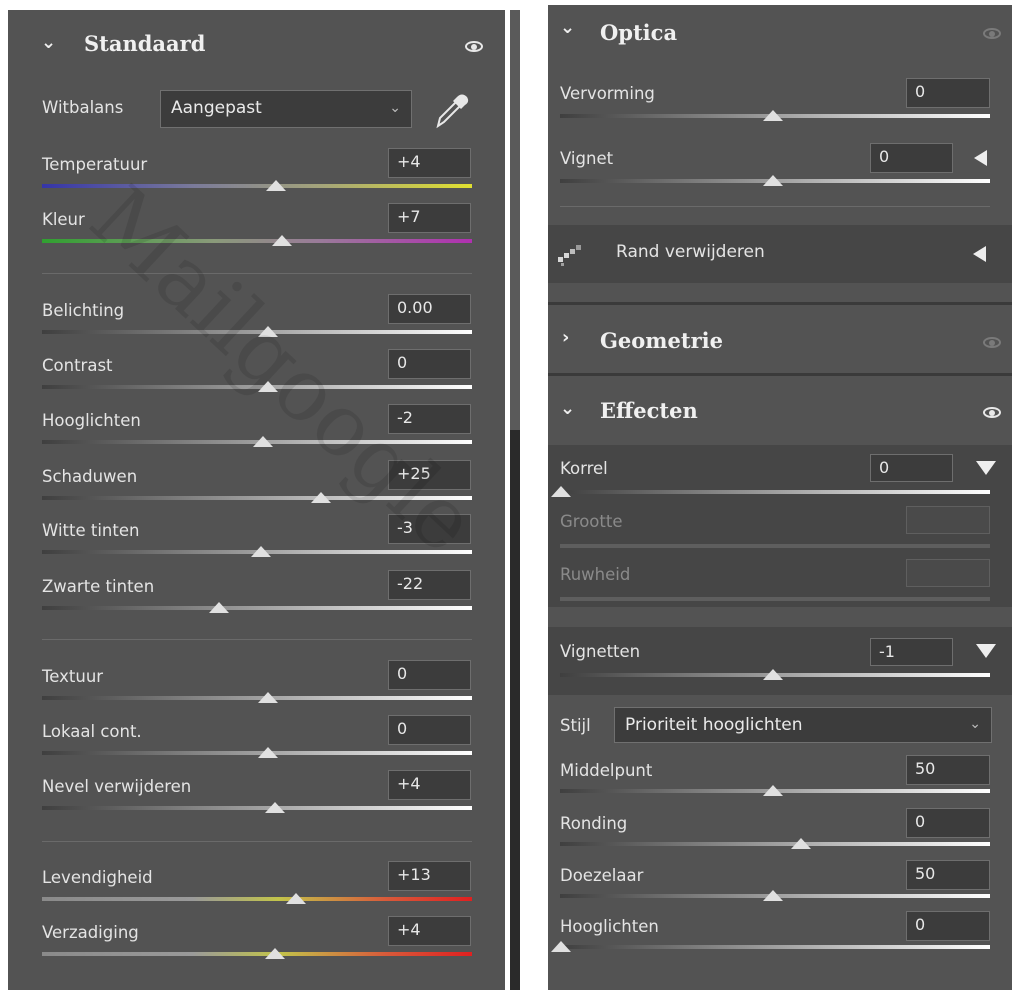 This screenshot has height=992, width=1017. What do you see at coordinates (429, 218) in the screenshot?
I see `kleur-value: +7` at bounding box center [429, 218].